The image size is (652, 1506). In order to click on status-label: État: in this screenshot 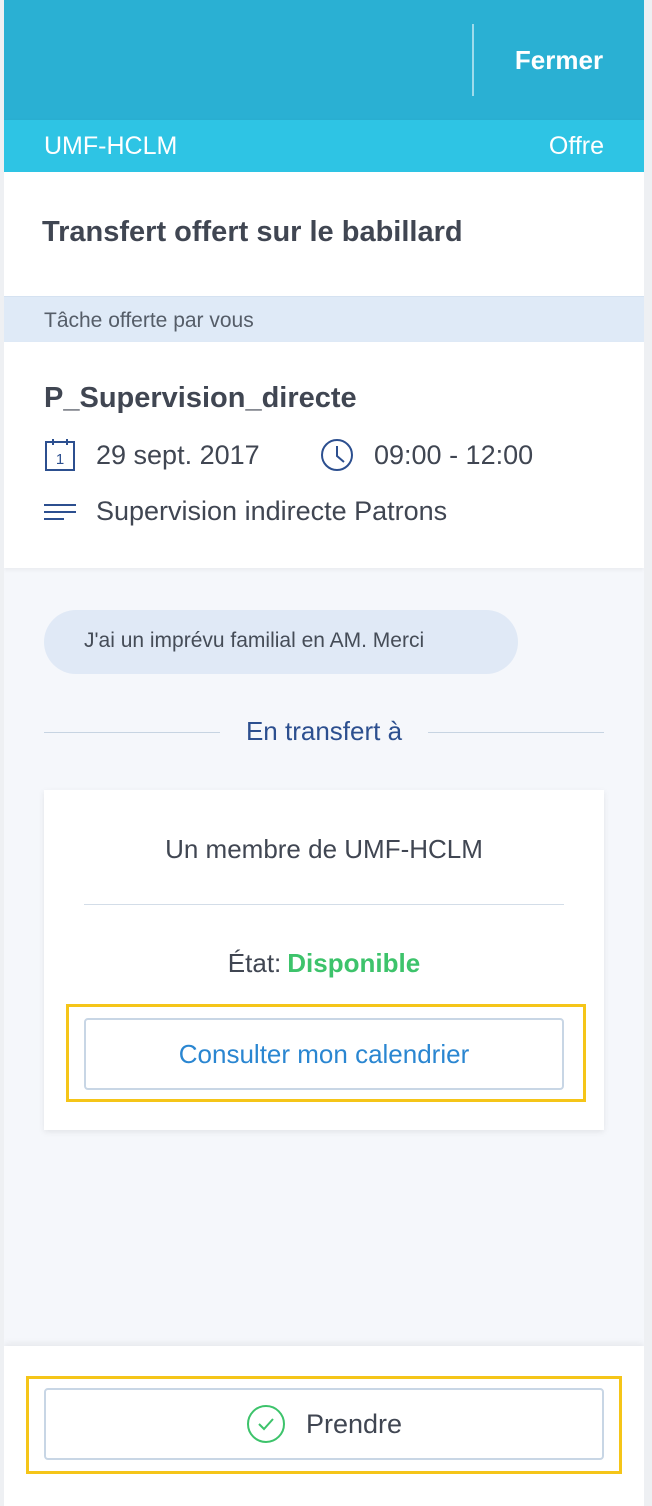, I will do `click(254, 963)`.